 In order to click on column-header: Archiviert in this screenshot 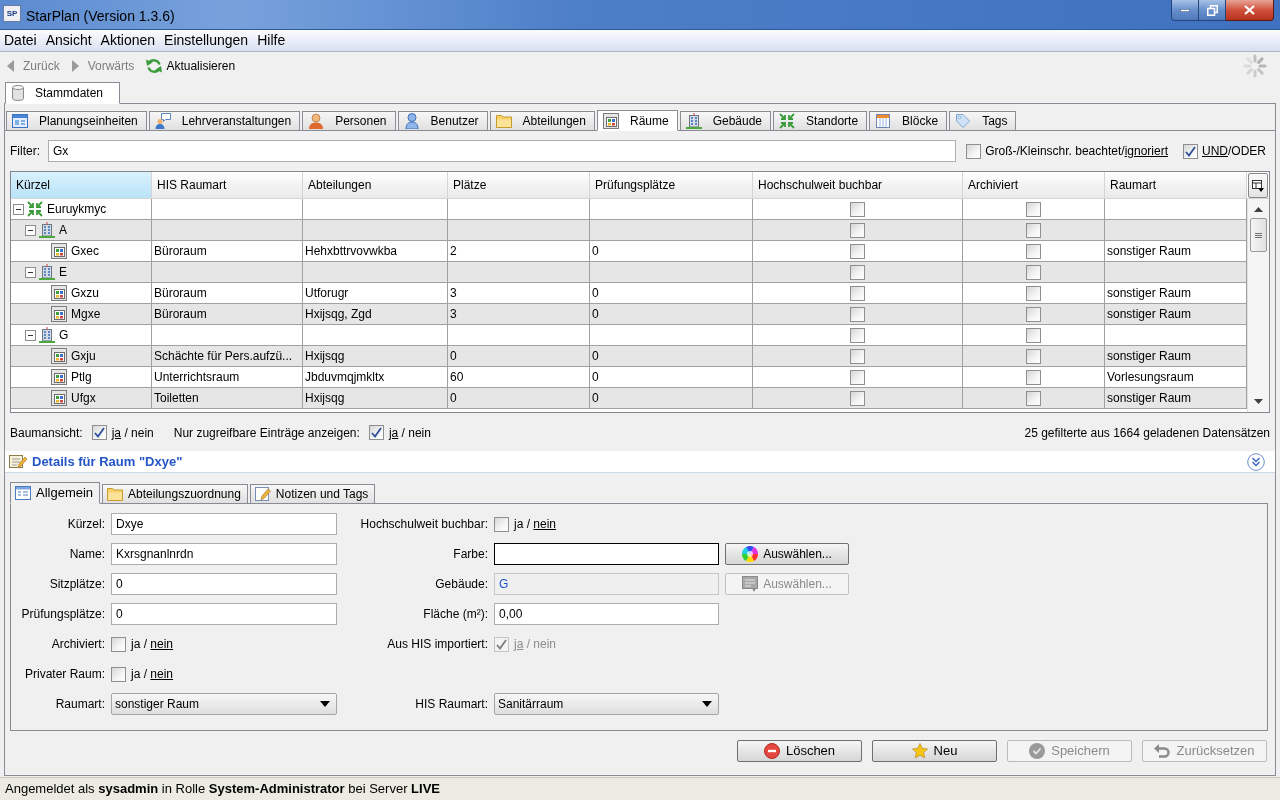, I will do `click(1034, 185)`.